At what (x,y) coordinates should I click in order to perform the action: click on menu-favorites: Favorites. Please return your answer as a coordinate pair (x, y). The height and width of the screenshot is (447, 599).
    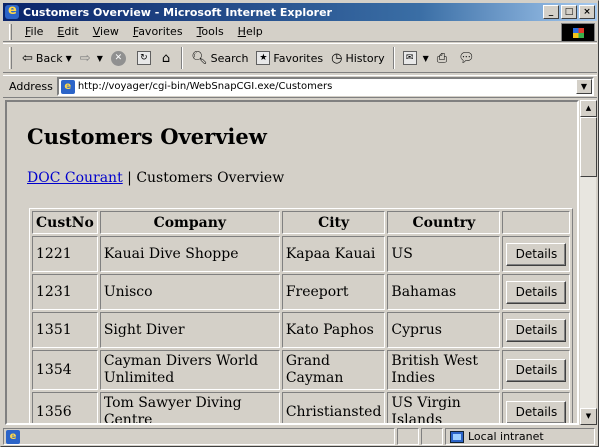
    Looking at the image, I should click on (158, 31).